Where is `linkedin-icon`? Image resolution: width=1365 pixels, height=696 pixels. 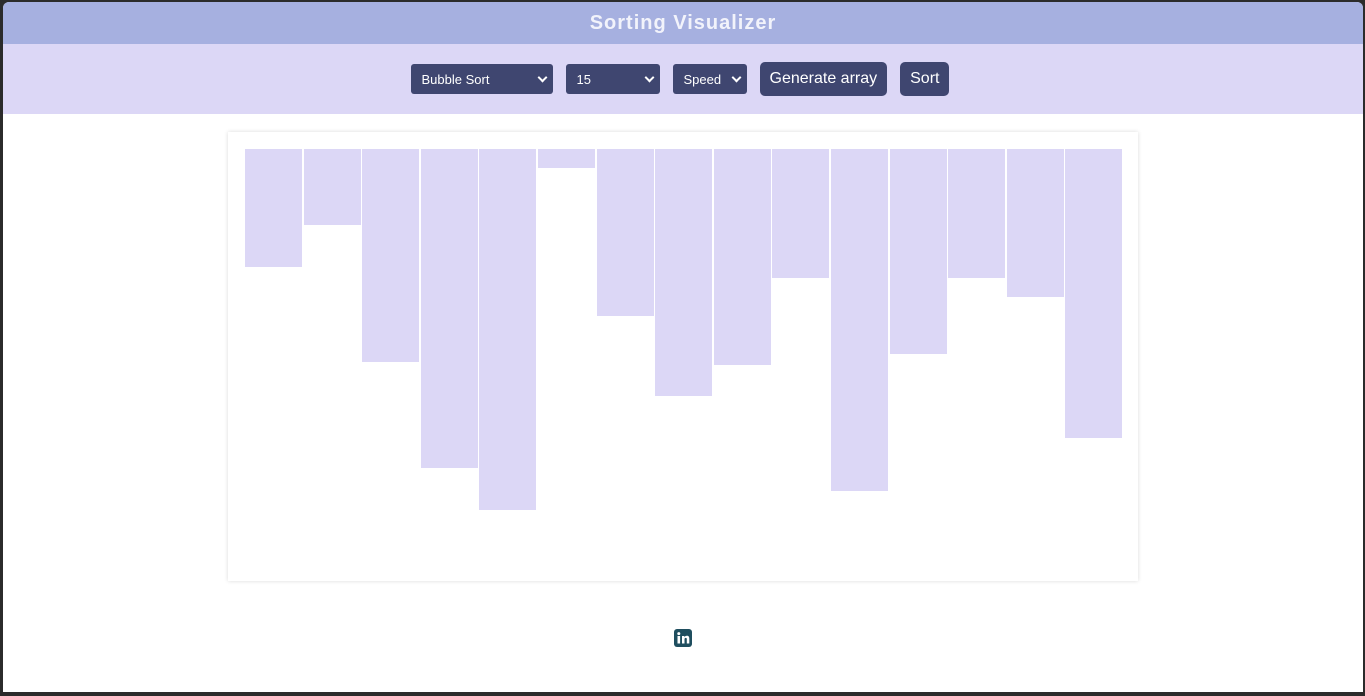
linkedin-icon is located at coordinates (683, 638).